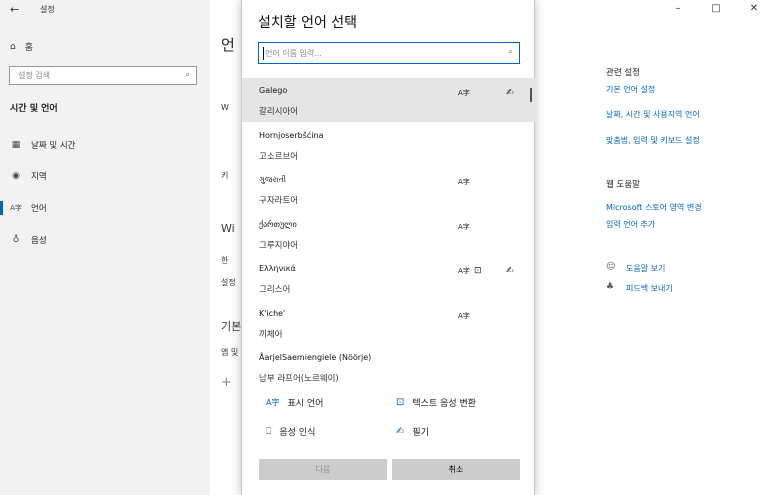 The height and width of the screenshot is (495, 773). What do you see at coordinates (39, 209) in the screenshot?
I see `sidebar-item-label: 언어` at bounding box center [39, 209].